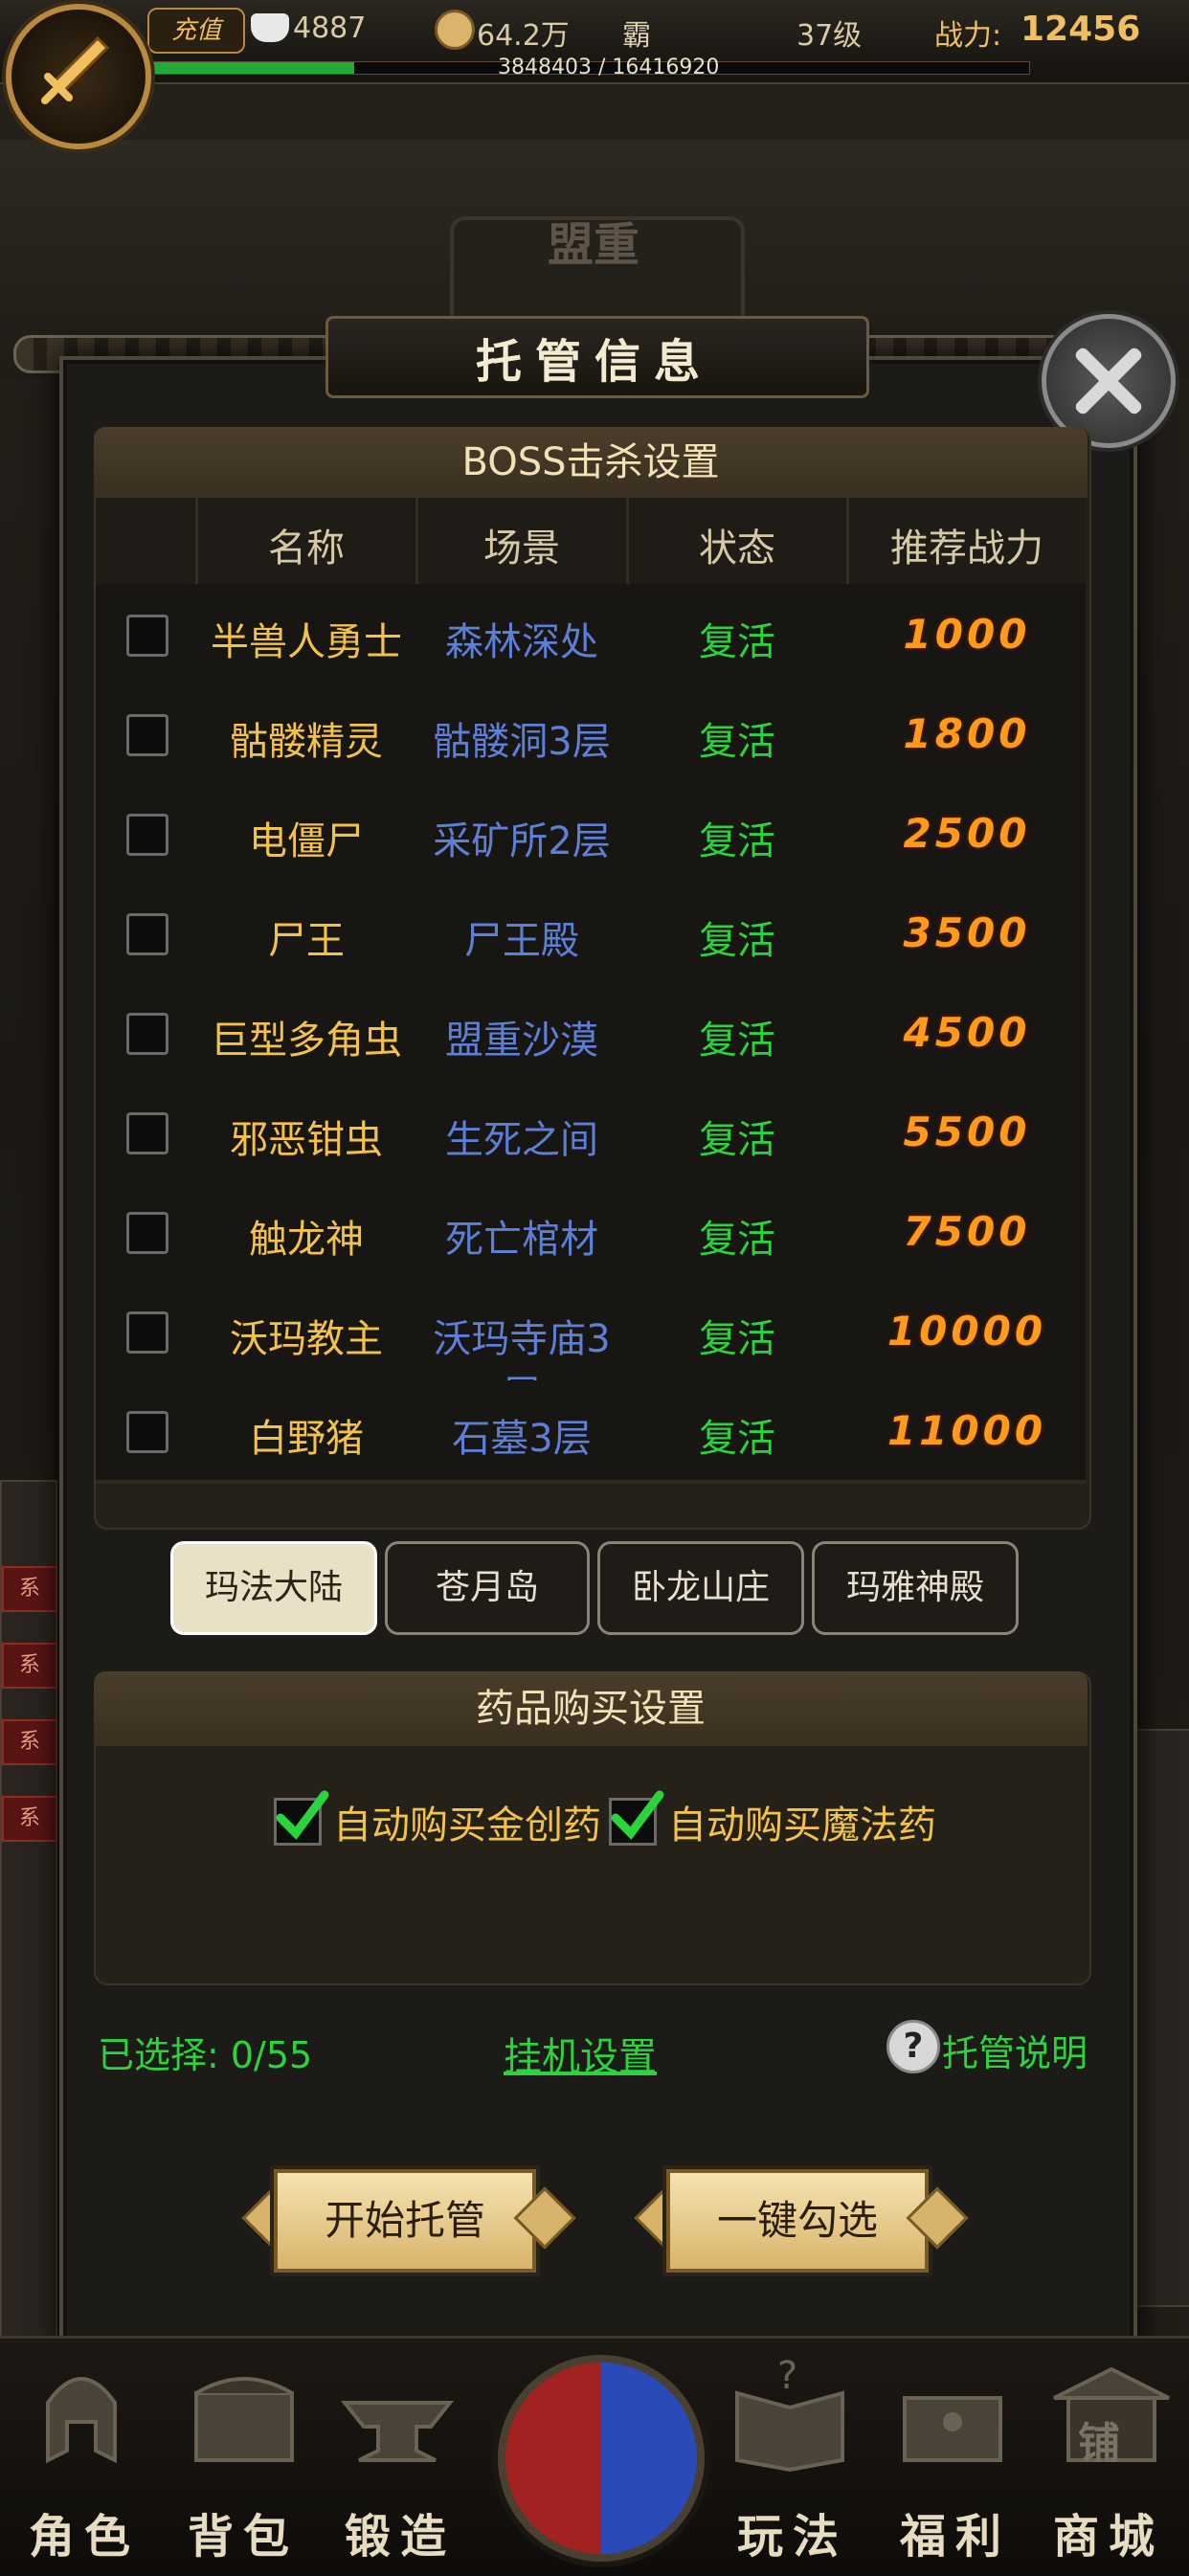  I want to click on nav-forge-button, so click(397, 2417).